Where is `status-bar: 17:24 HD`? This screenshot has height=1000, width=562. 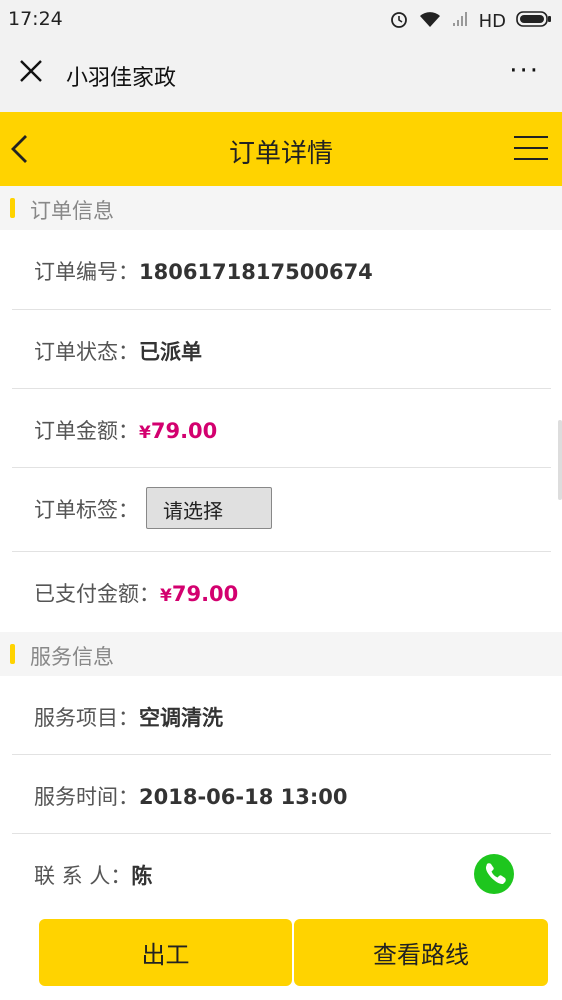 status-bar: 17:24 HD is located at coordinates (281, 20).